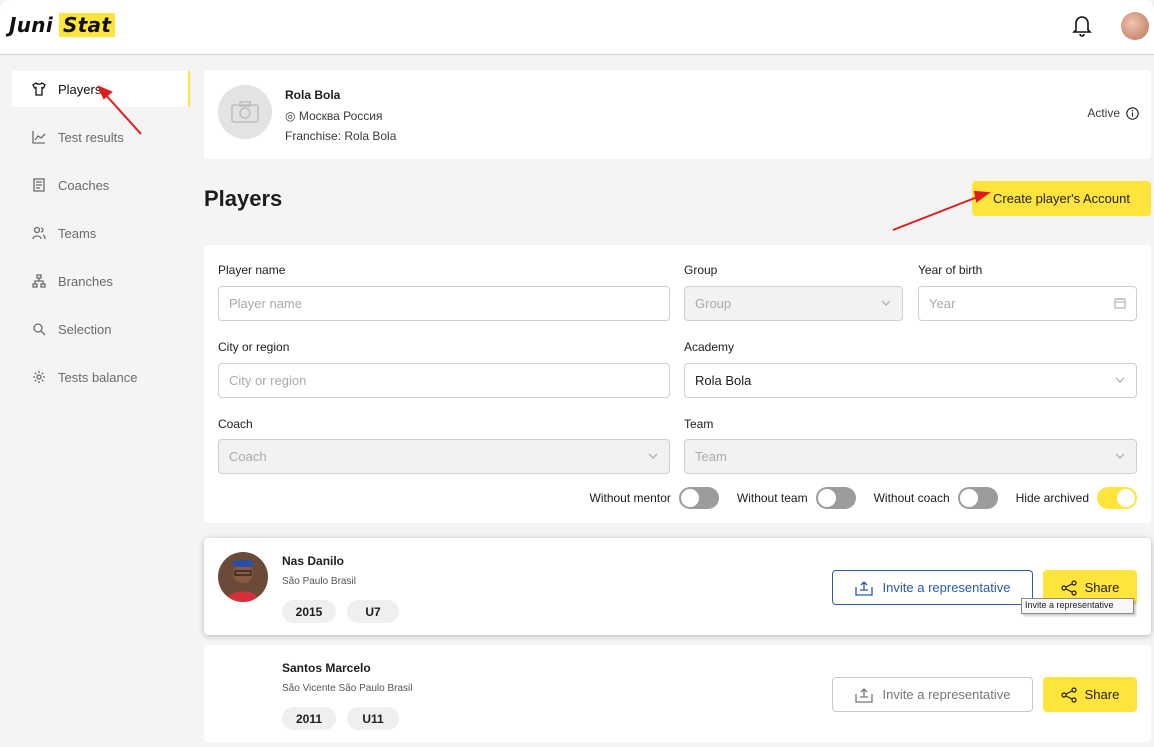 The width and height of the screenshot is (1154, 747). What do you see at coordinates (252, 270) in the screenshot?
I see `player-name-label: Player name` at bounding box center [252, 270].